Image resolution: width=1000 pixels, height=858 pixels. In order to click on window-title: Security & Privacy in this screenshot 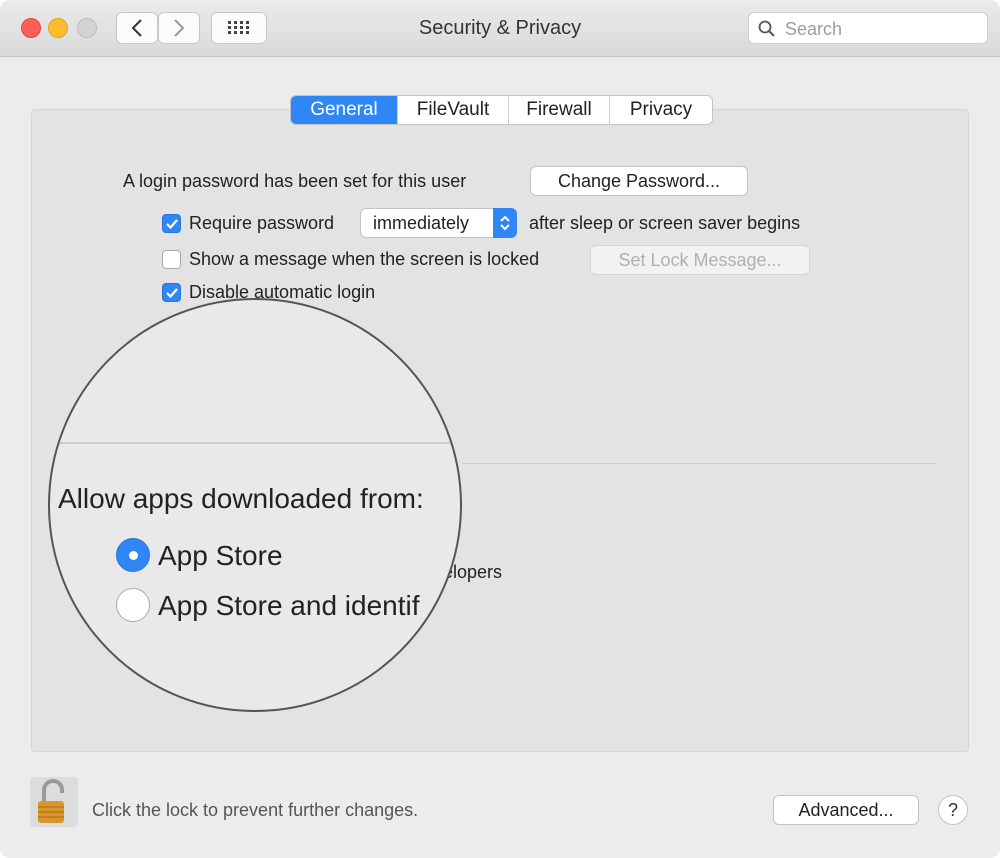, I will do `click(500, 28)`.